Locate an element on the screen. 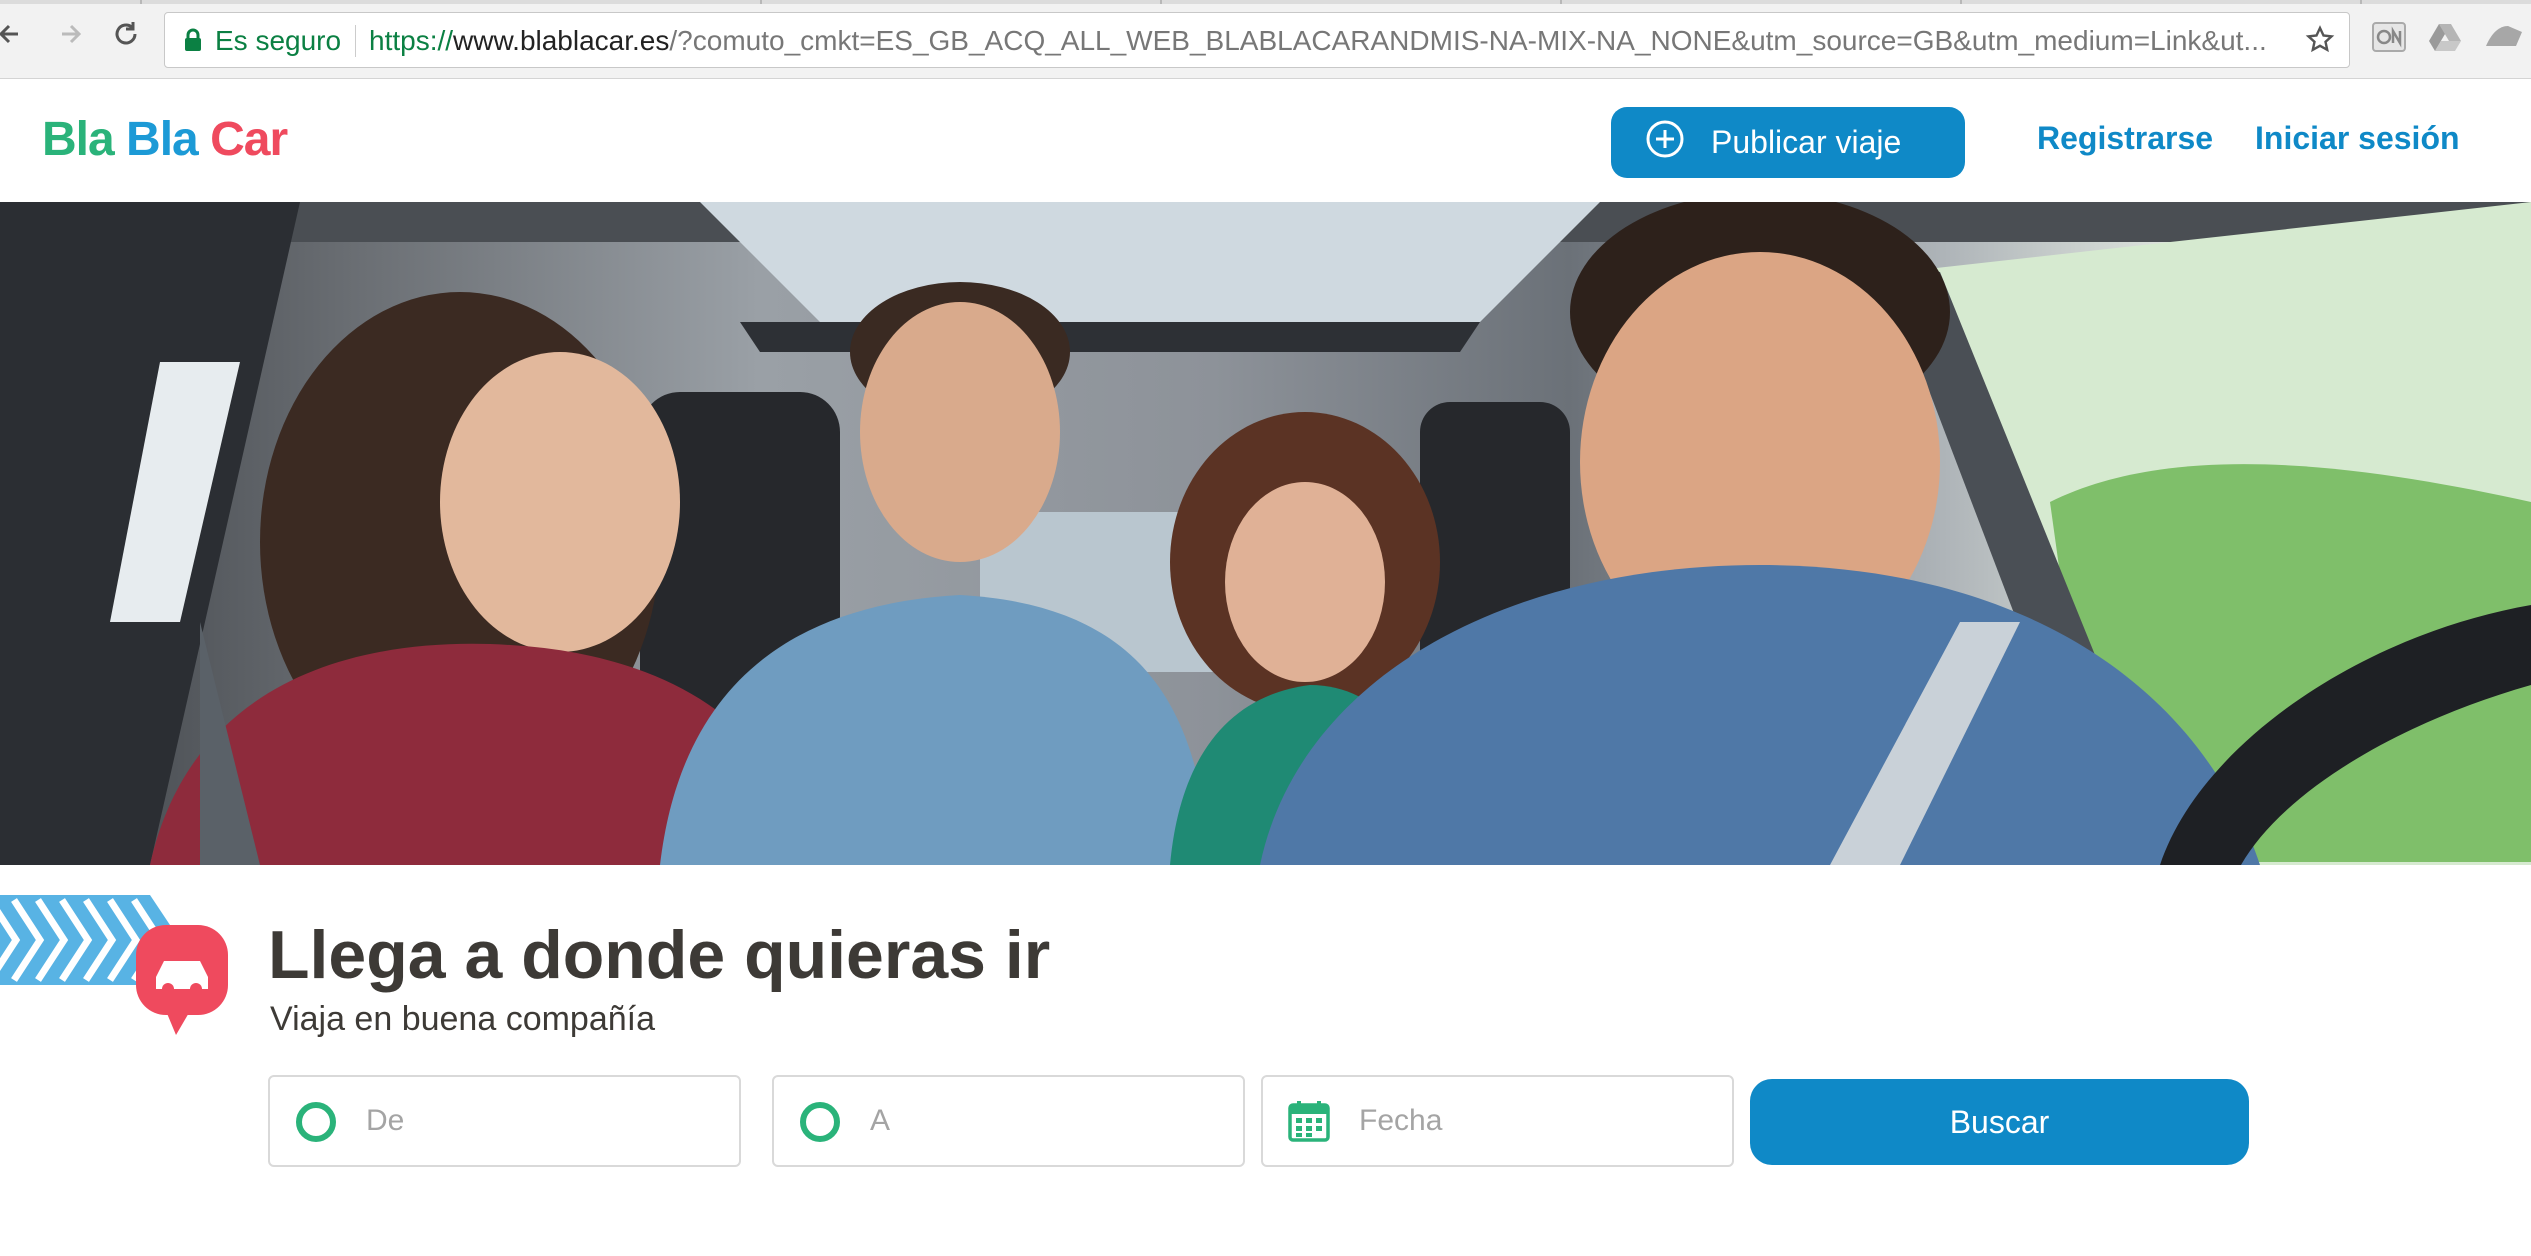 This screenshot has height=1256, width=2531. to-field: A is located at coordinates (1008, 1121).